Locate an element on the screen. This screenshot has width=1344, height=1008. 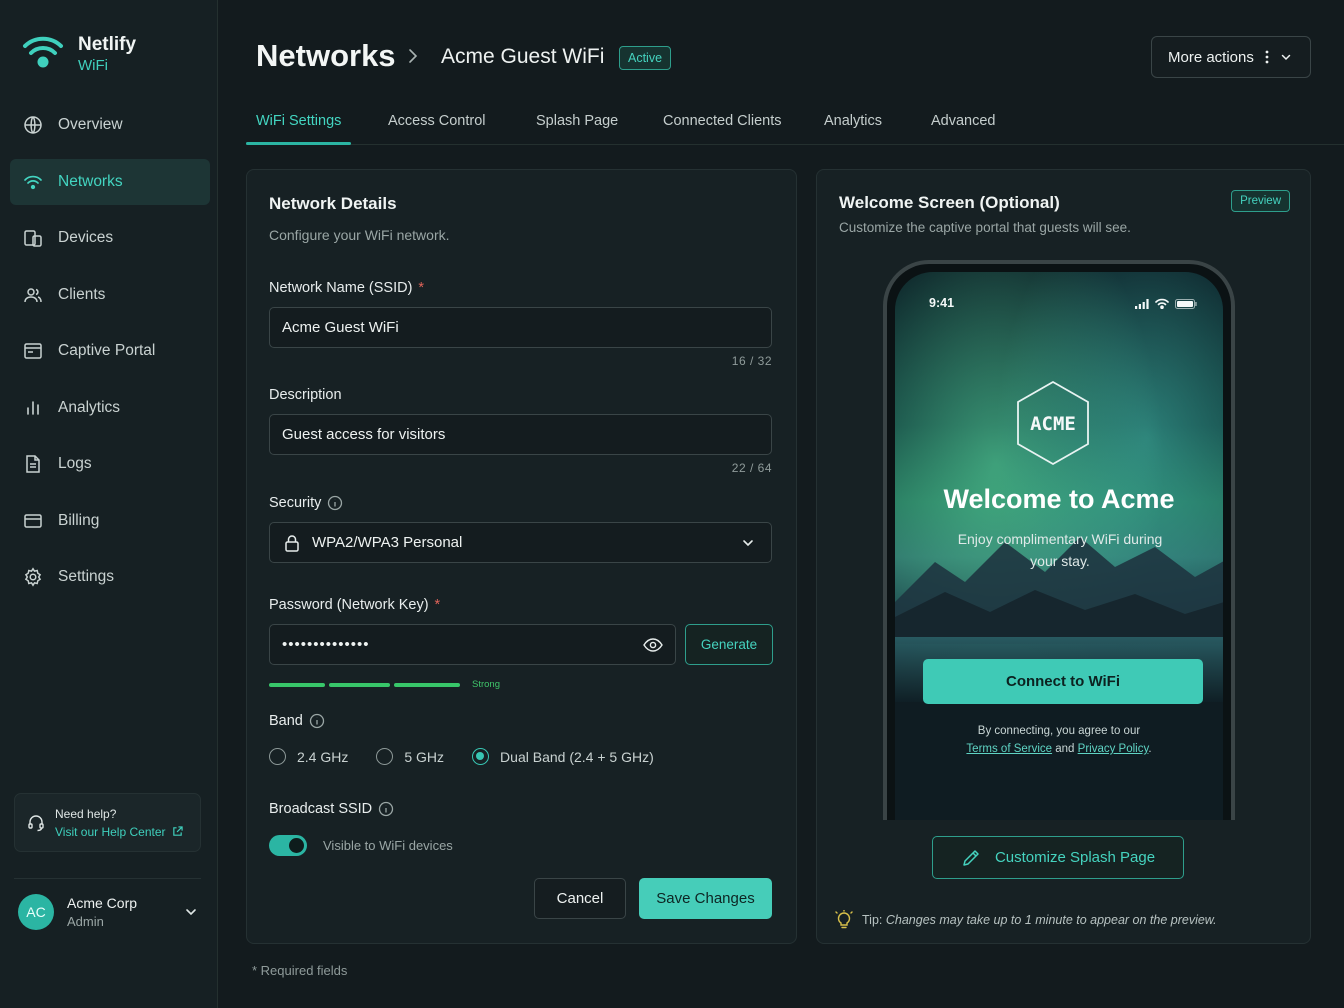
phone-status-icons is located at coordinates (1166, 303).